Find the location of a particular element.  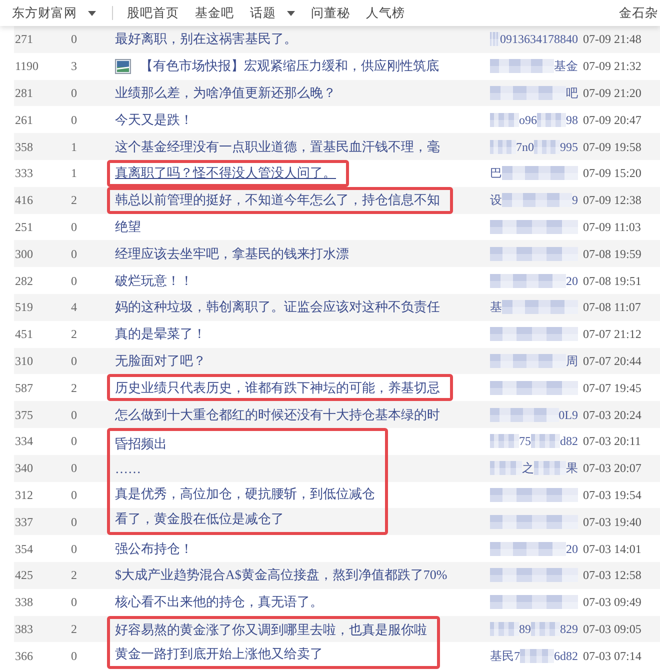

post-title-link: 破烂玩意！！ is located at coordinates (154, 280).